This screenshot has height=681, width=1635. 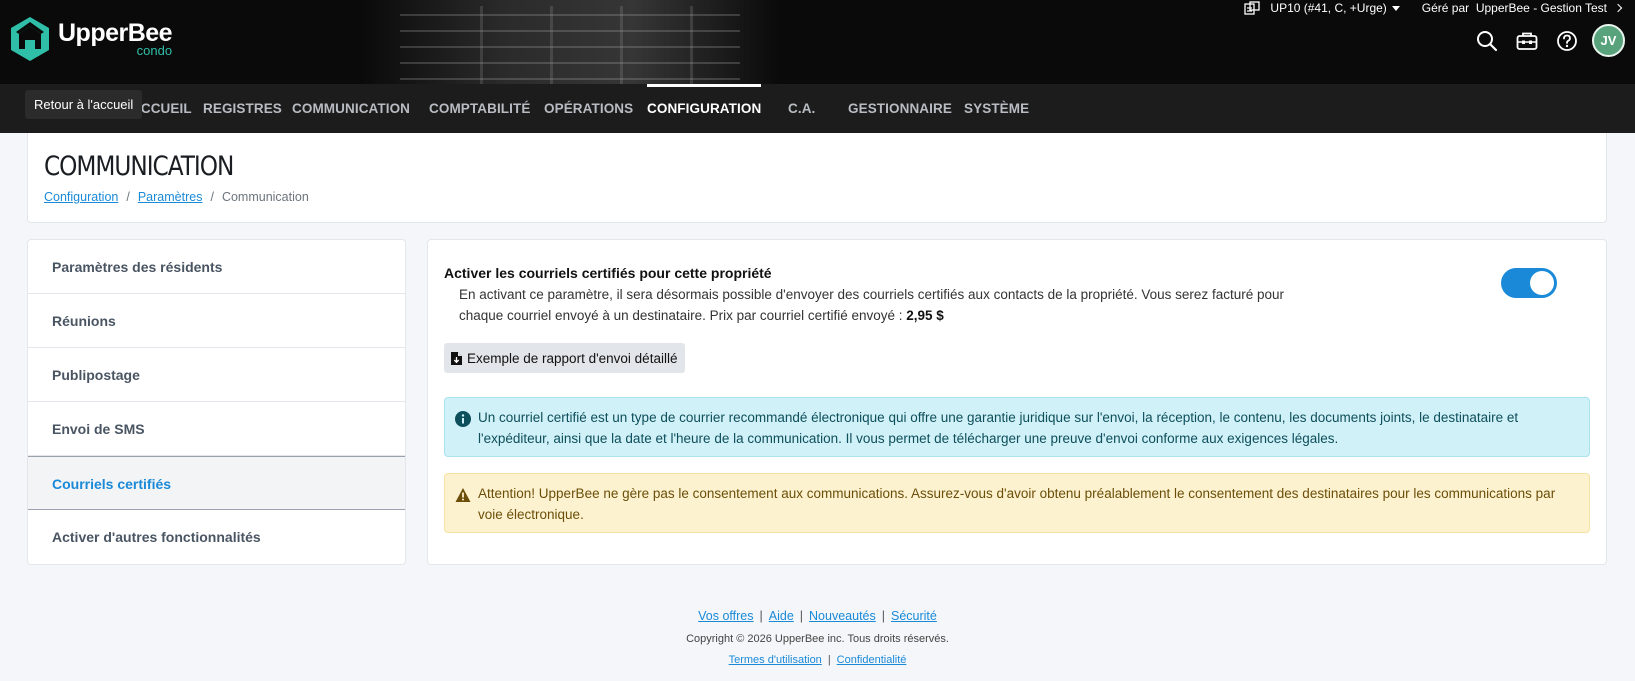 What do you see at coordinates (456, 358) in the screenshot?
I see `file-download-icon` at bounding box center [456, 358].